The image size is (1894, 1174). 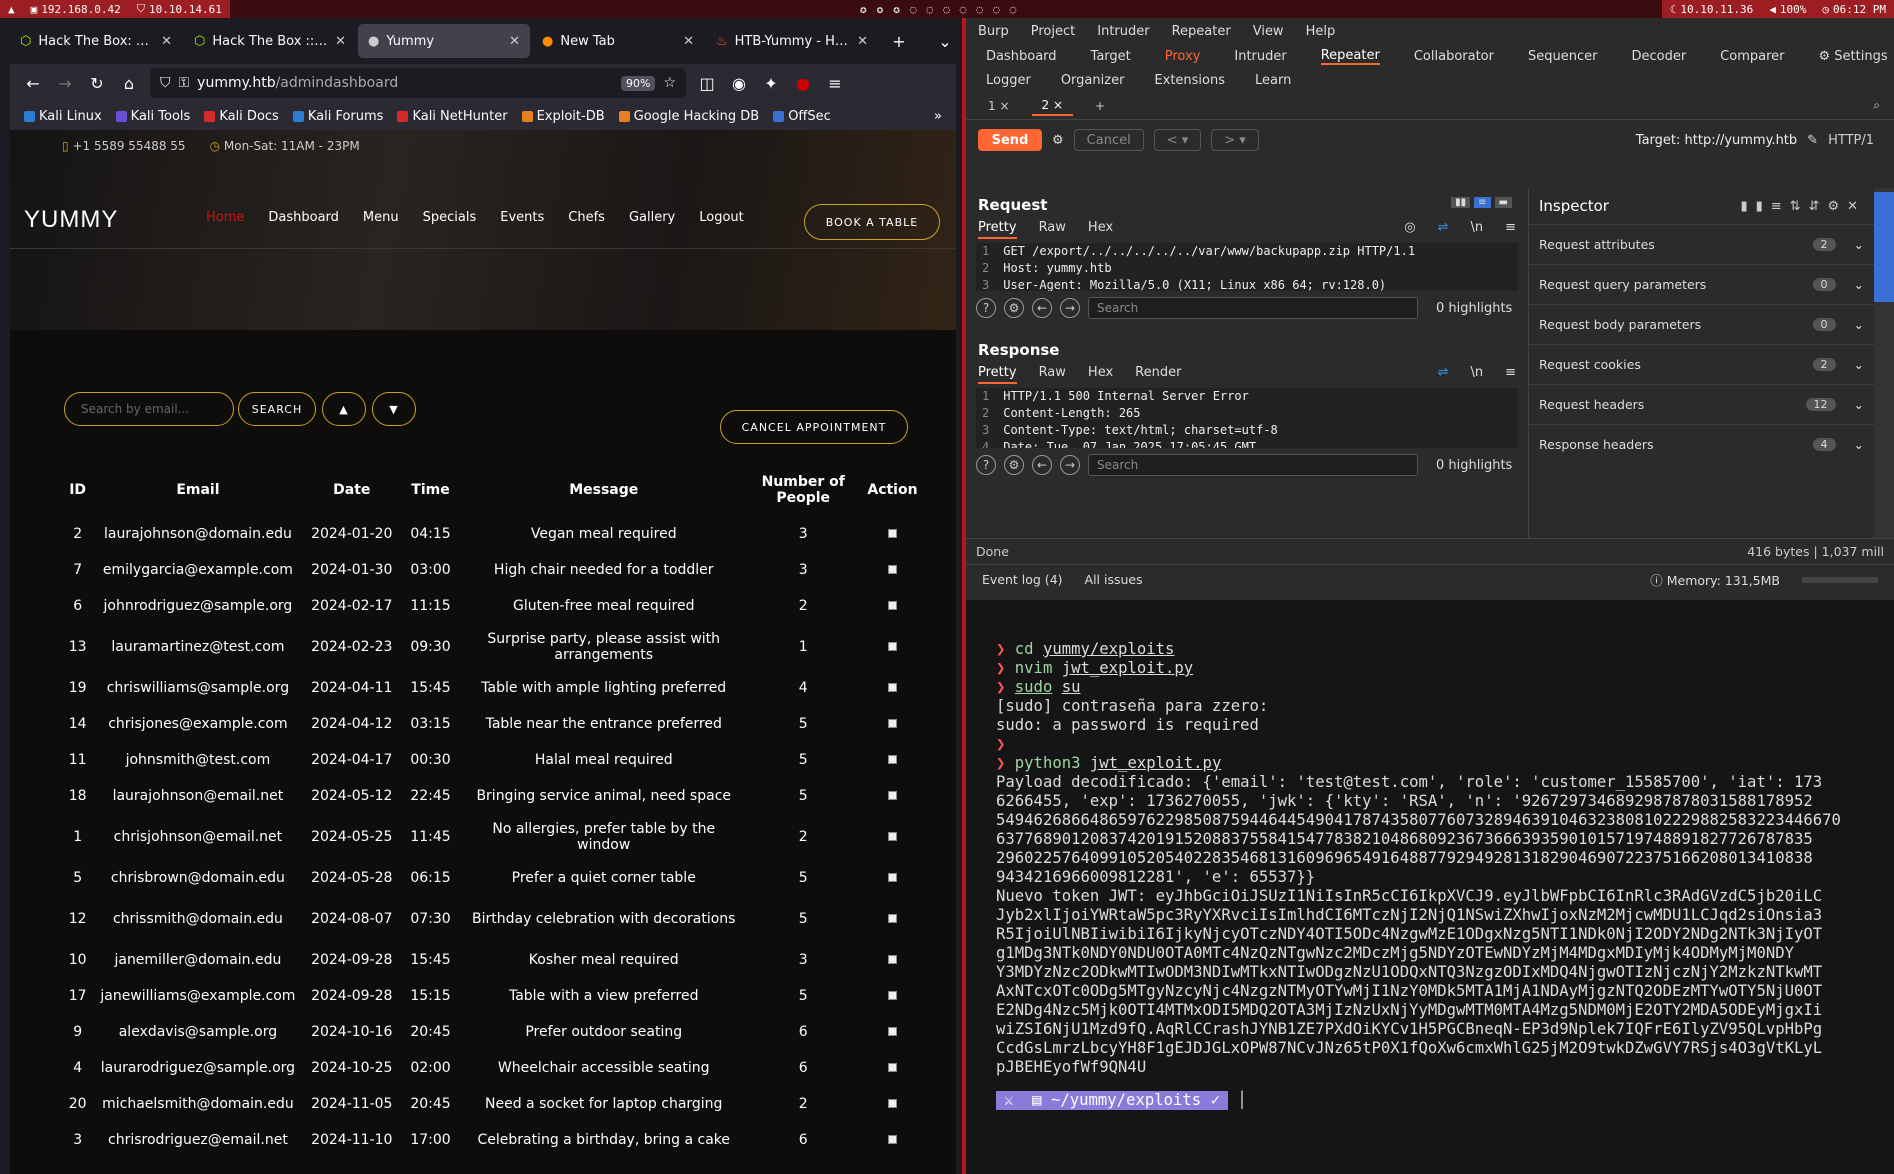 I want to click on tab-htb-1: ⬡ Hack The Box: The ✕, so click(x=96, y=41).